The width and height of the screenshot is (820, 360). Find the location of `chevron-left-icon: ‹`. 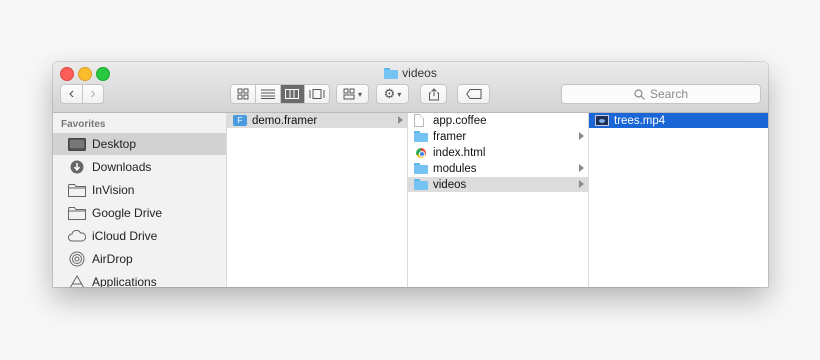

chevron-left-icon: ‹ is located at coordinates (71, 93).